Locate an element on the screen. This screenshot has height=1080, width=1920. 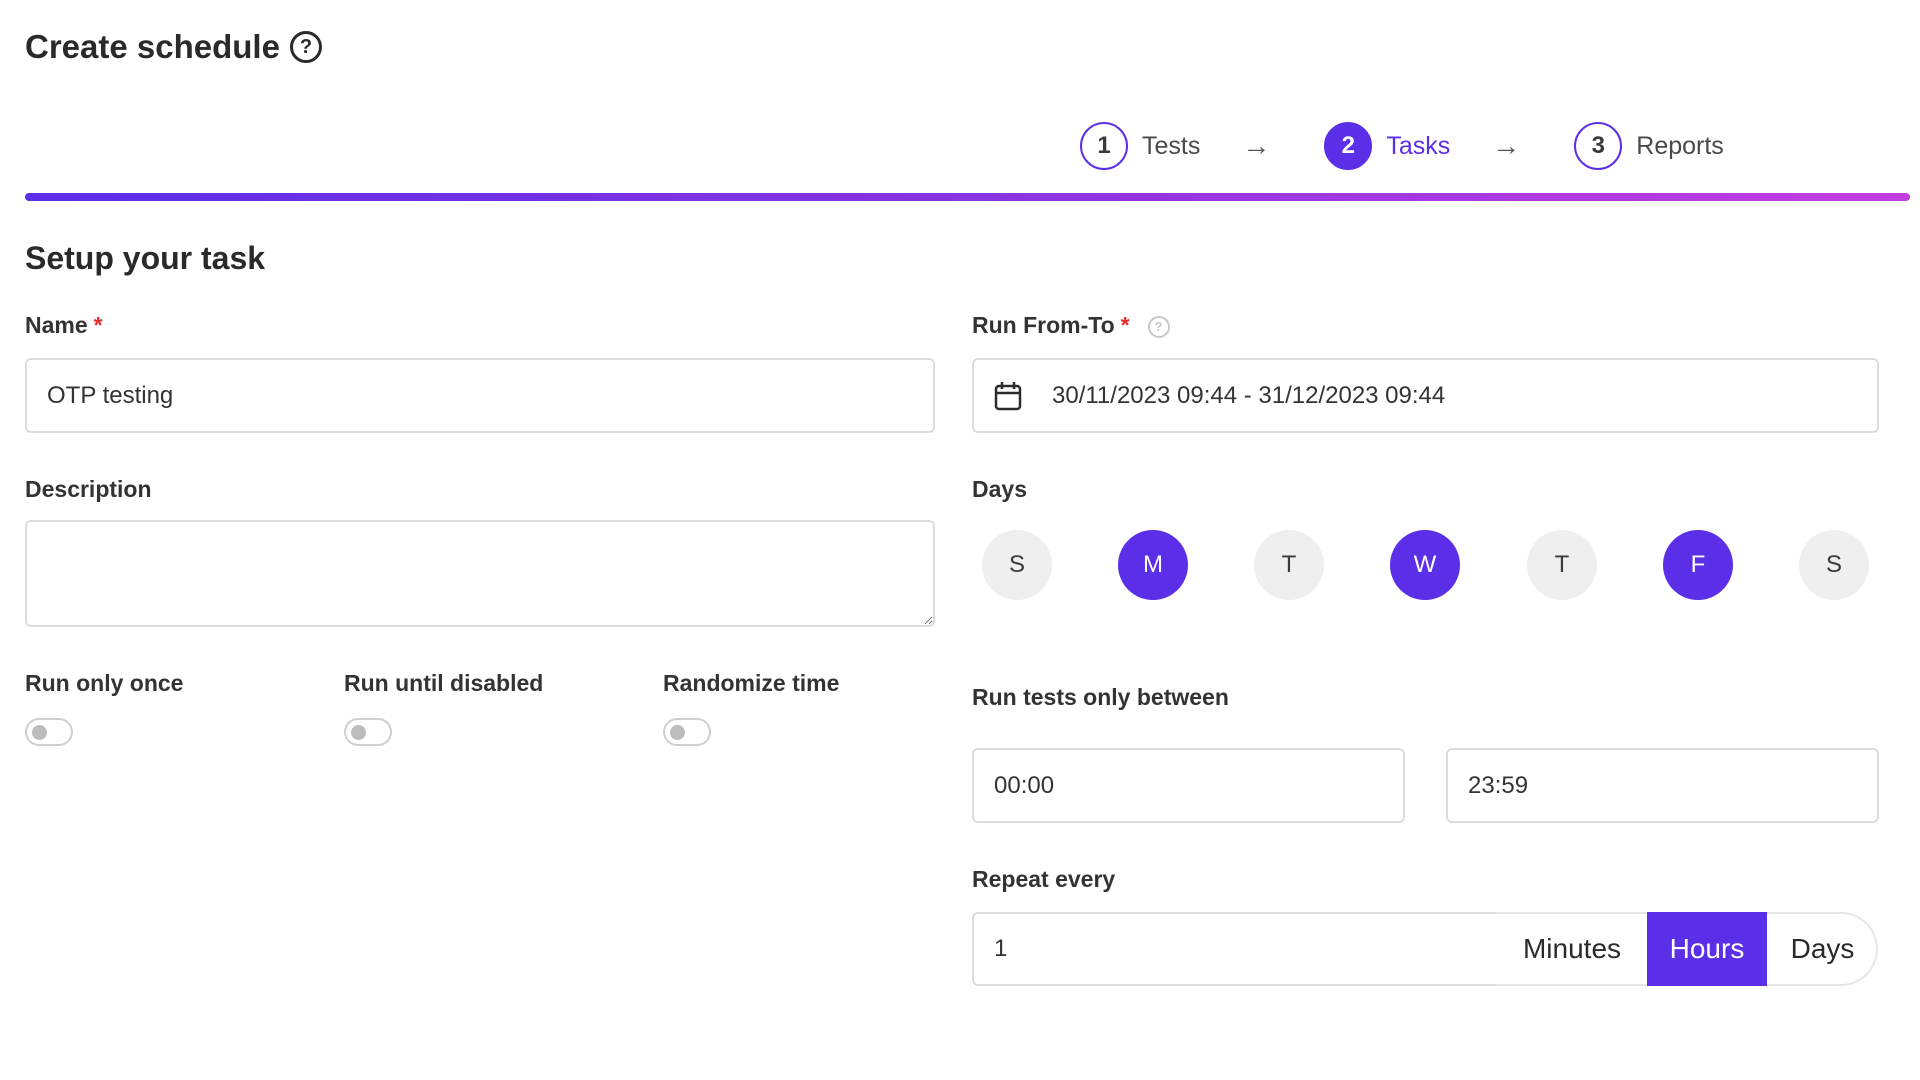
day-wednesday: W is located at coordinates (1425, 565).